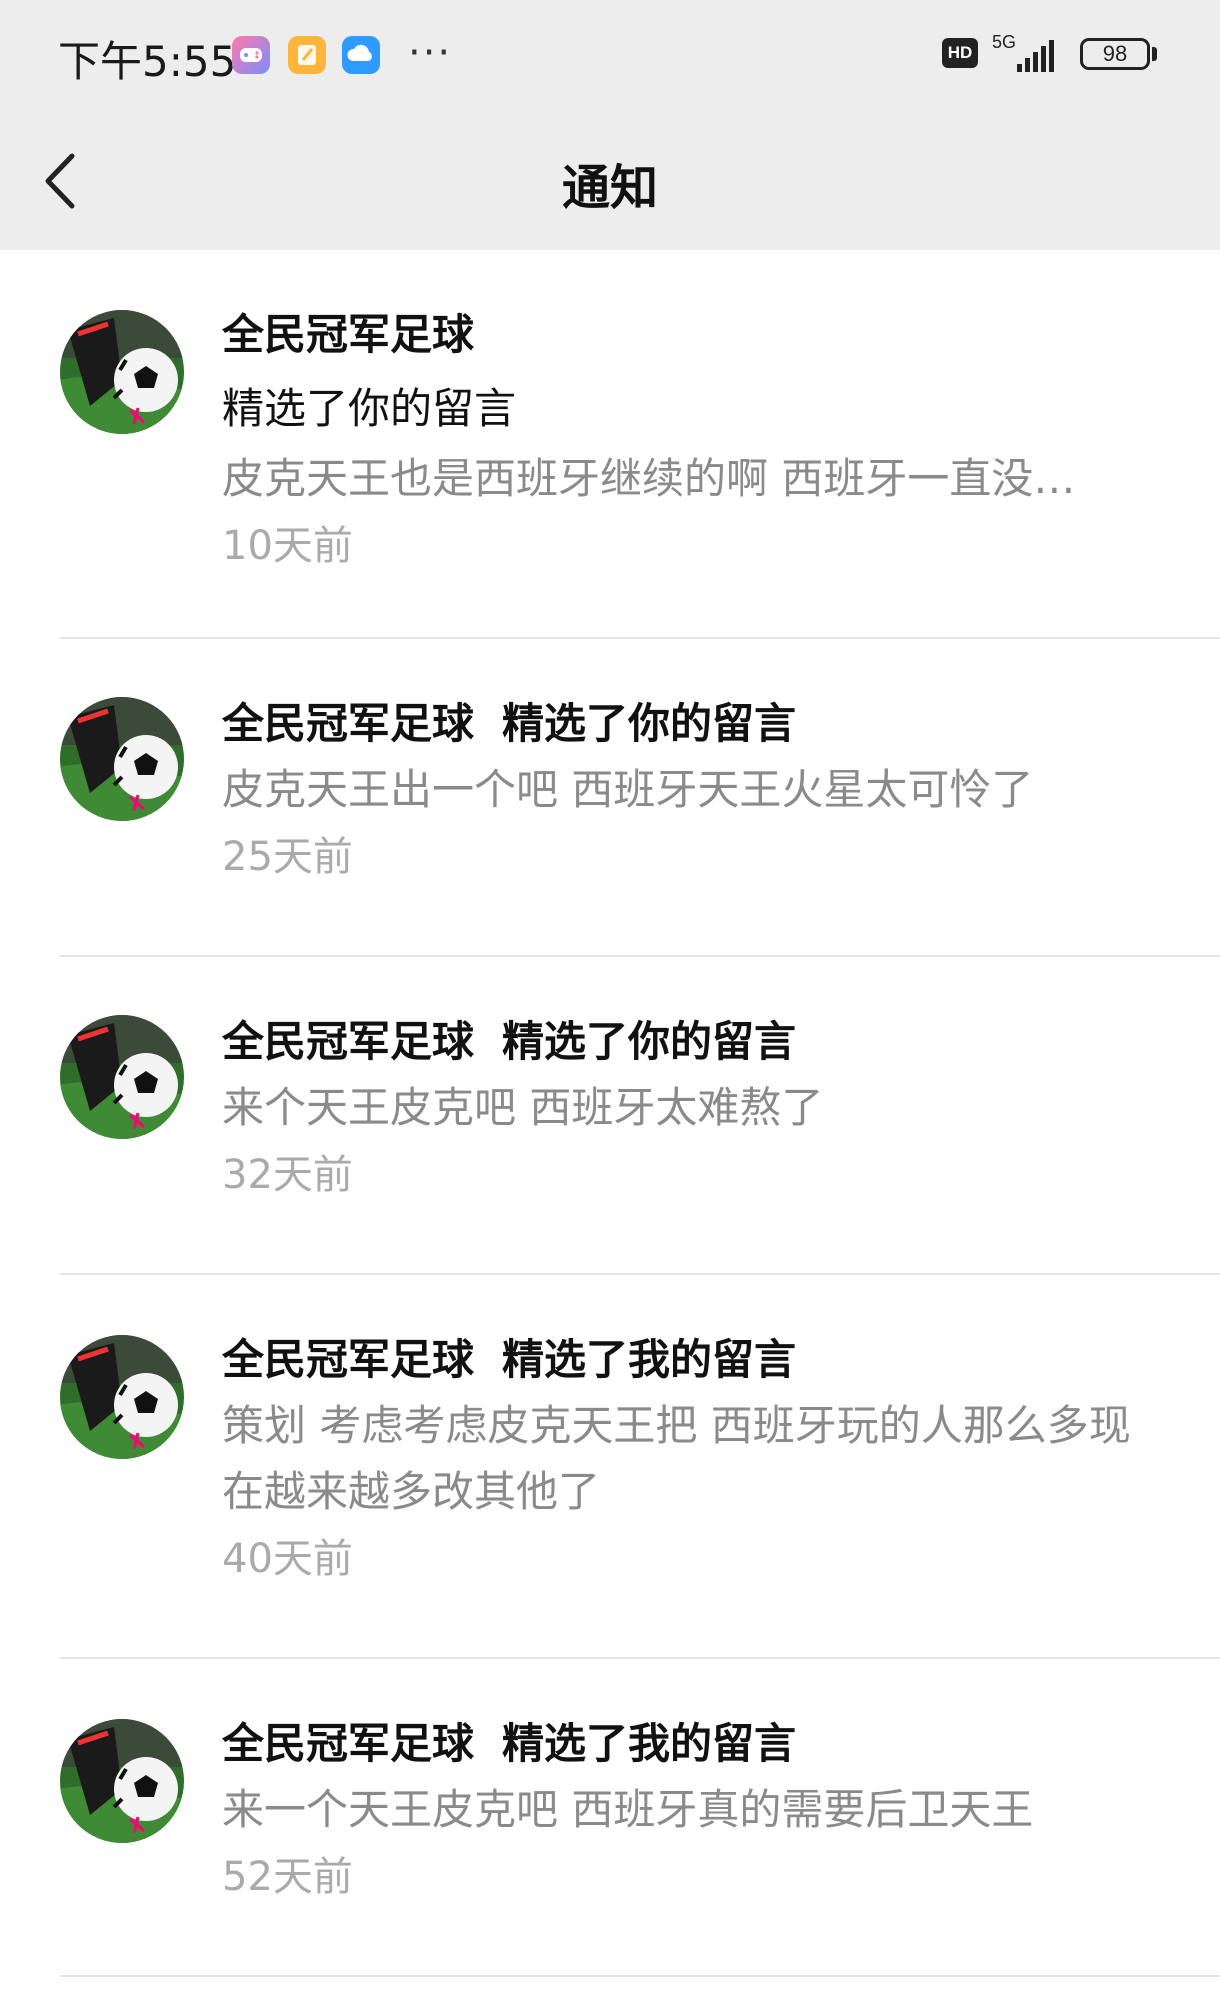  I want to click on timestamp: 32天前, so click(287, 1175).